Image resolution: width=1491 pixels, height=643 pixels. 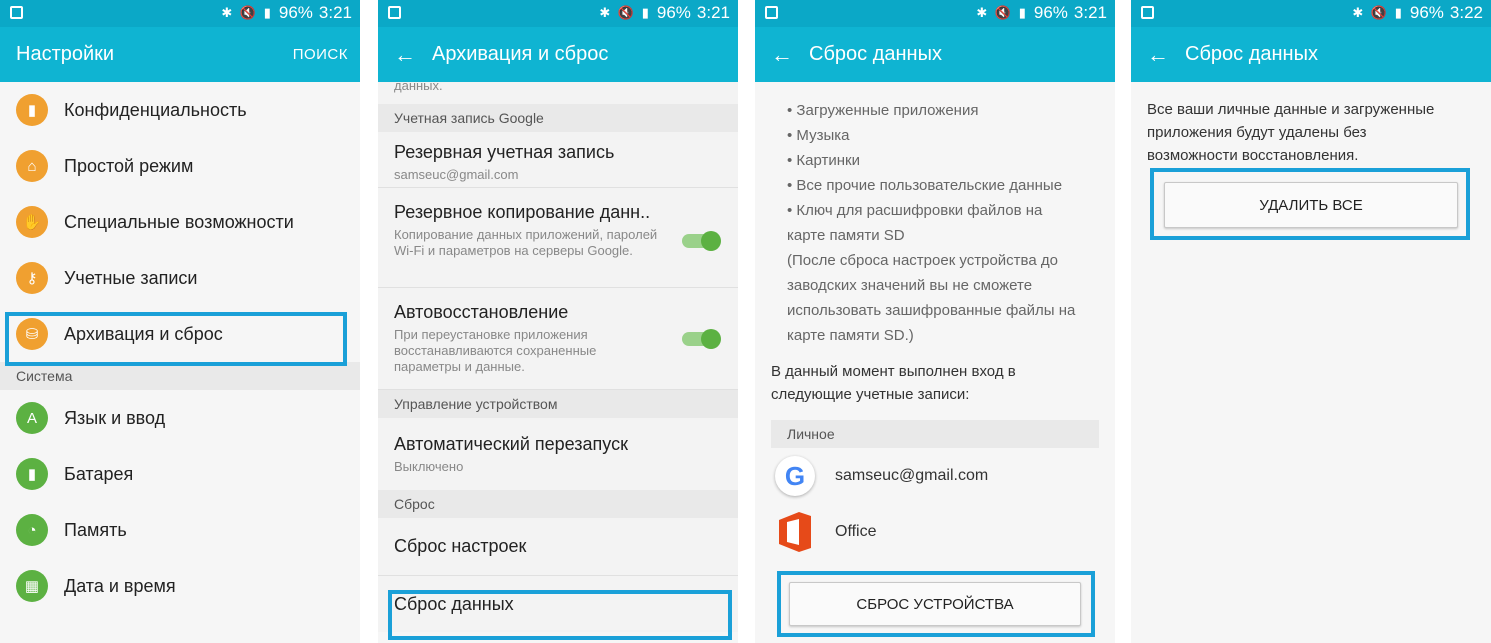 I want to click on settings-item: ⚷ Учетные записи, so click(x=180, y=278).